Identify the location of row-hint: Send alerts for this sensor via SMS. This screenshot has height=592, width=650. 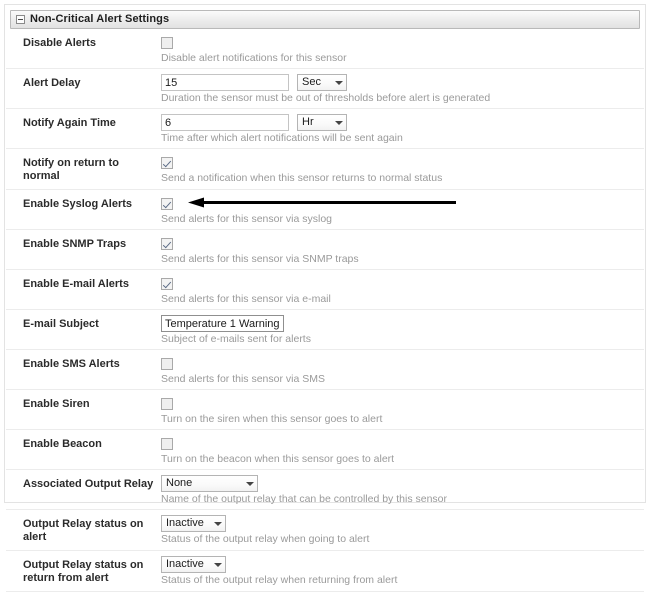
(243, 379).